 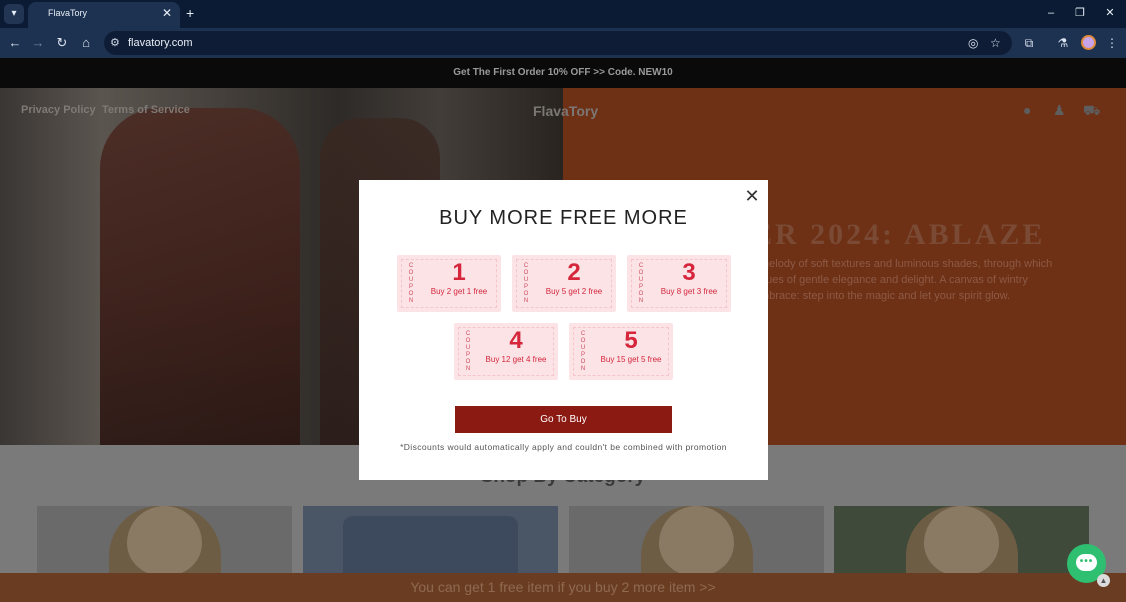 I want to click on minimize-icon: –, so click(x=1051, y=13).